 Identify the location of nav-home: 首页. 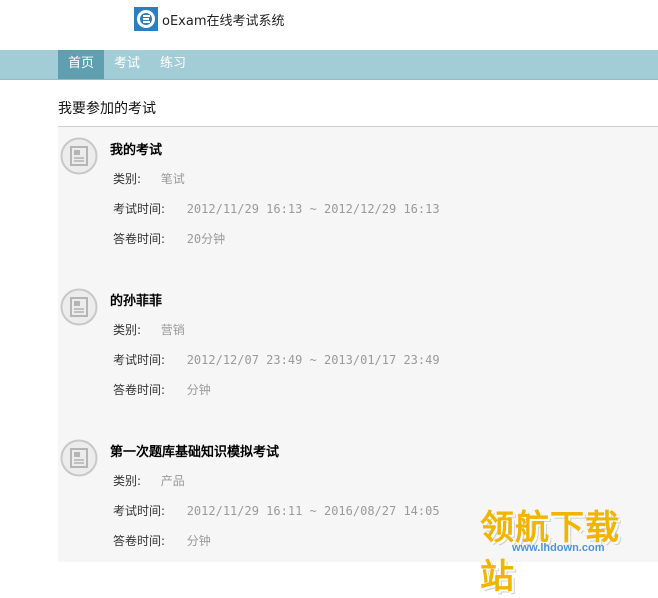
(81, 64).